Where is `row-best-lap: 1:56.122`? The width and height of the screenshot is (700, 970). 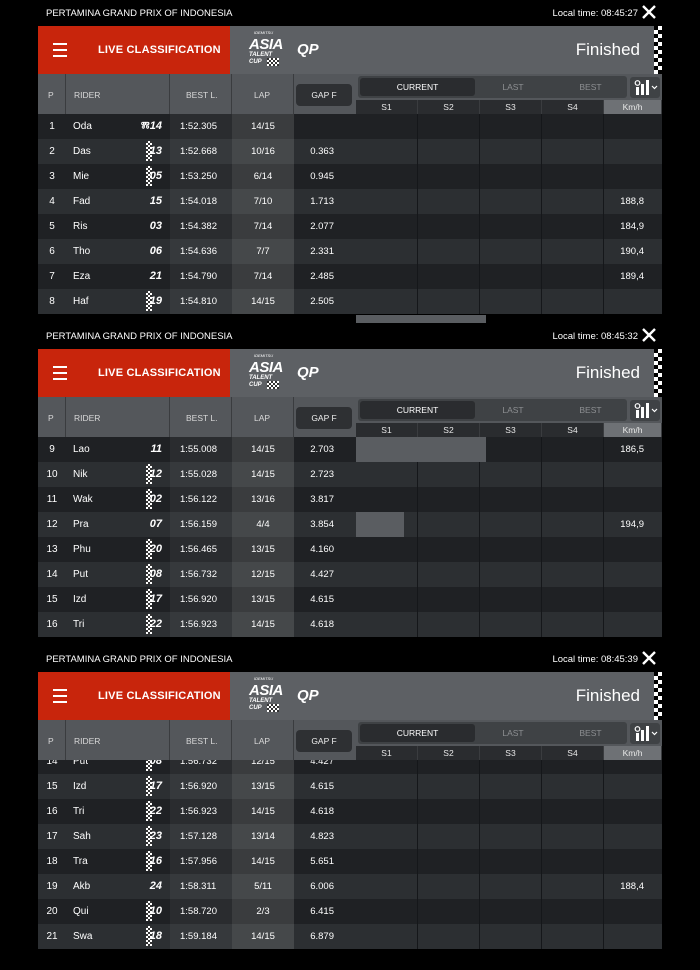
row-best-lap: 1:56.122 is located at coordinates (201, 499).